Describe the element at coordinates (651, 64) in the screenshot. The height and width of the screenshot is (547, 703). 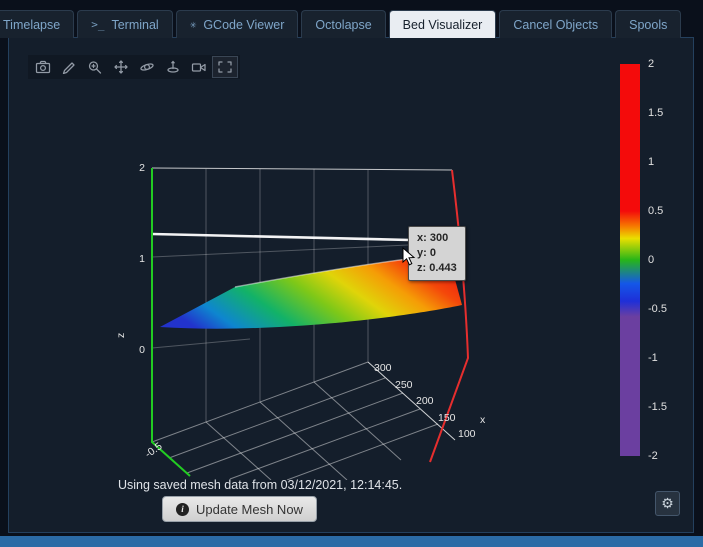
I see `colorbar-tick: 2` at that location.